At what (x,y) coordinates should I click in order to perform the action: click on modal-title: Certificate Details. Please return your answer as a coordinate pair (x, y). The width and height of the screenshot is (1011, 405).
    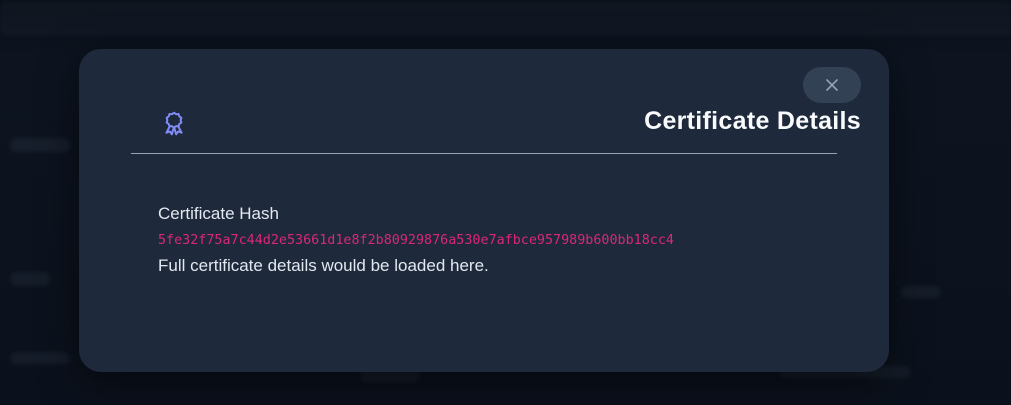
    Looking at the image, I should click on (752, 120).